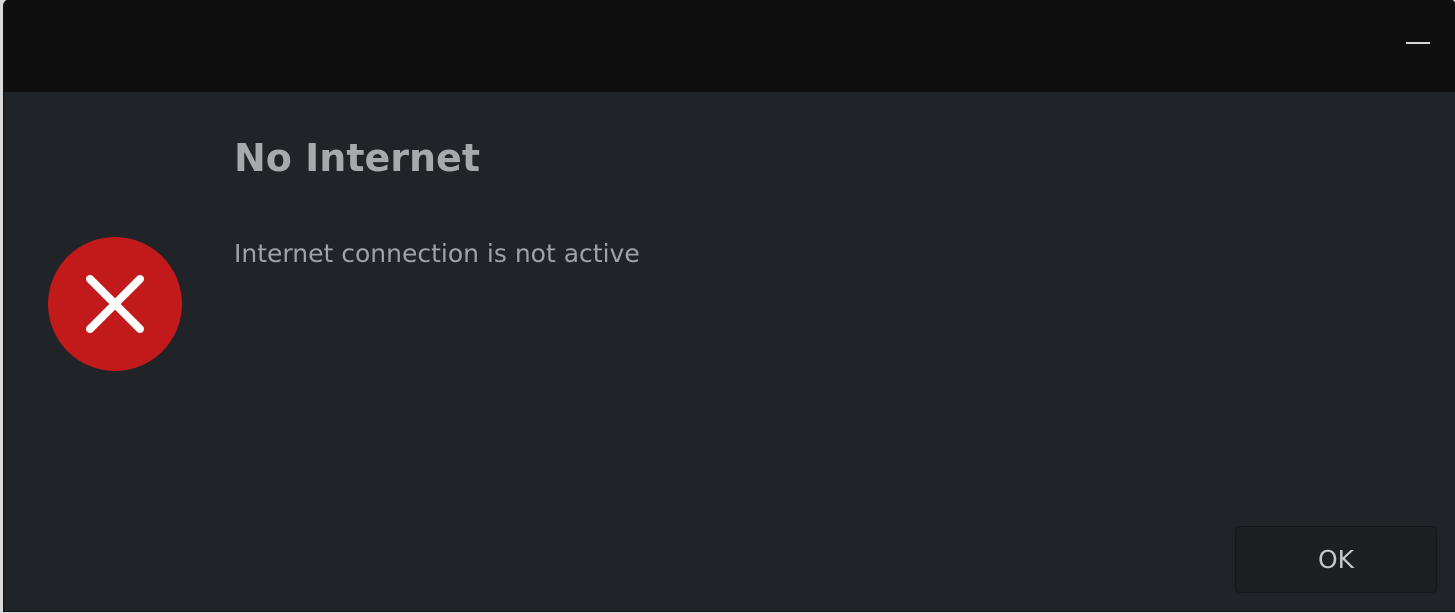  What do you see at coordinates (357, 158) in the screenshot?
I see `dialog-title: No Internet` at bounding box center [357, 158].